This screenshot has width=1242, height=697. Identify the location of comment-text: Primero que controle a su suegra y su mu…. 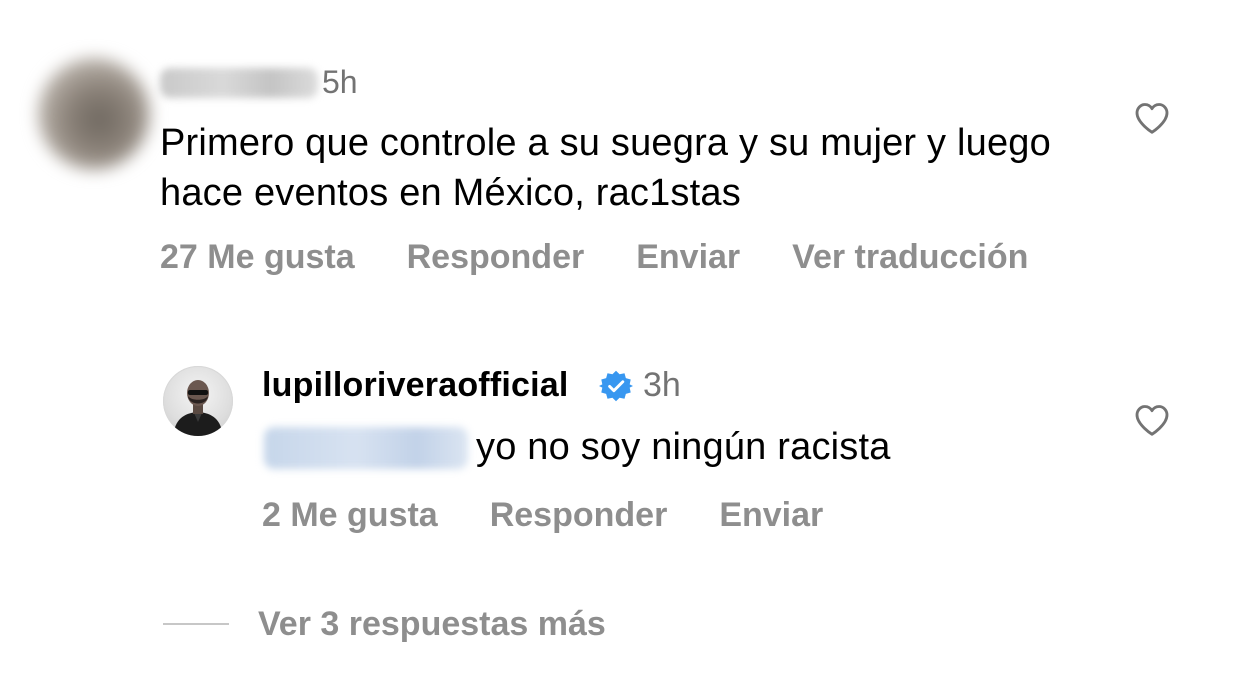
(605, 168).